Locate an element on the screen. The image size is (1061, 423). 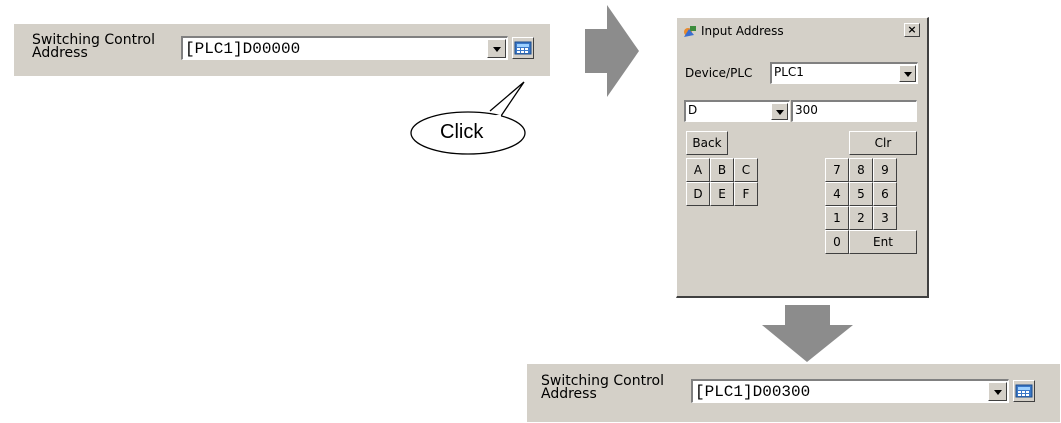
key-4: 4 is located at coordinates (837, 194).